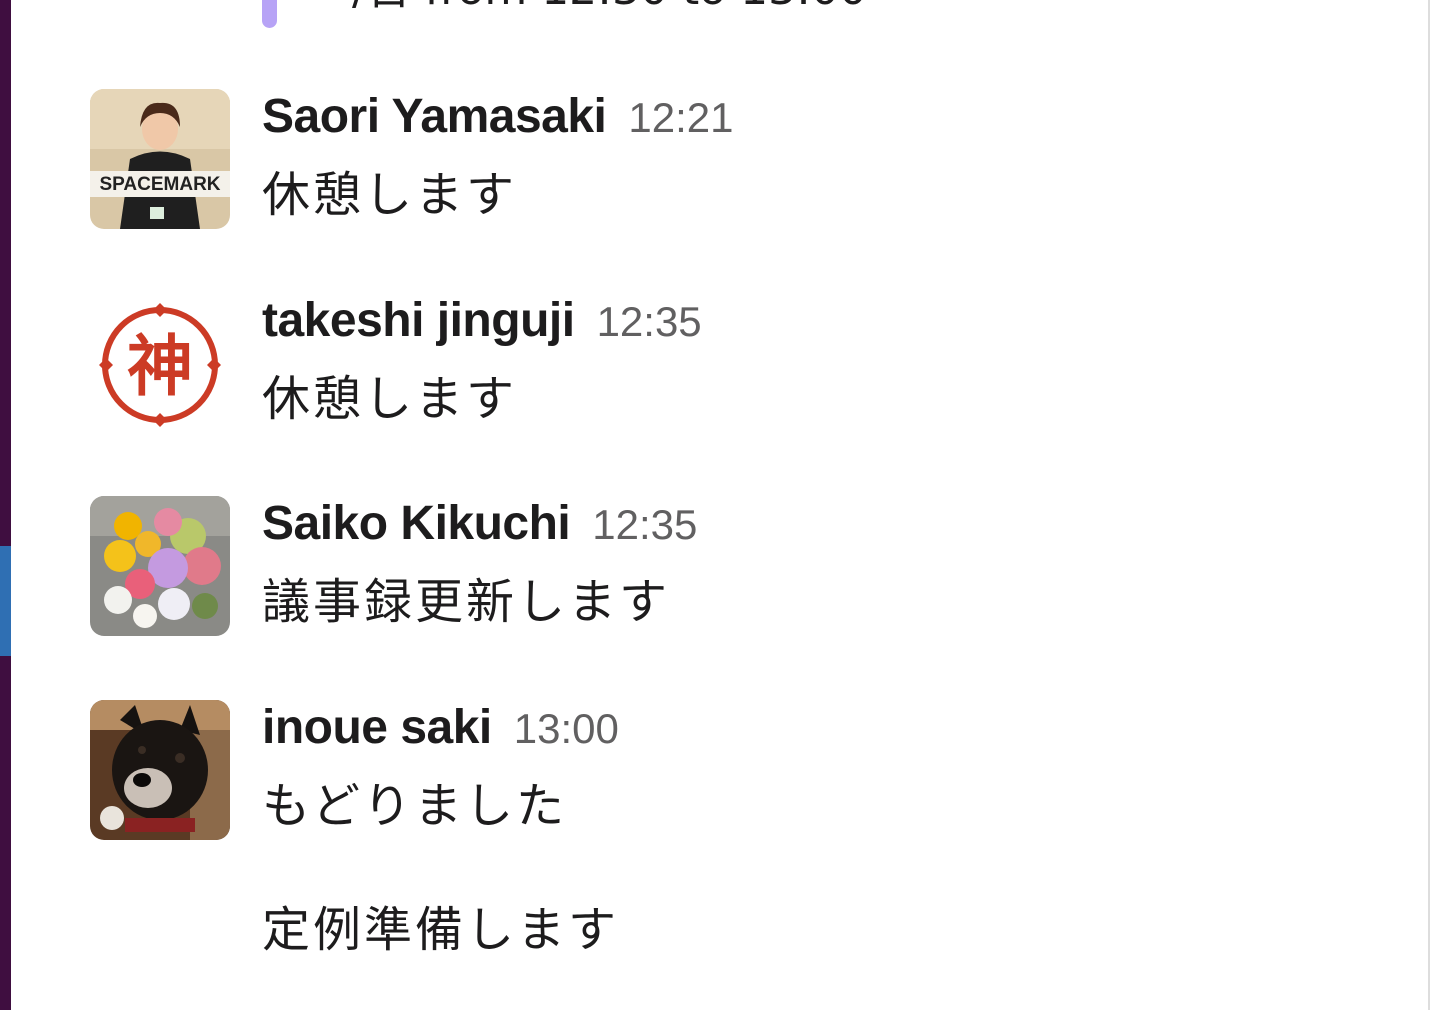 This screenshot has height=1010, width=1440. I want to click on message-timestamp: 13:00, so click(566, 728).